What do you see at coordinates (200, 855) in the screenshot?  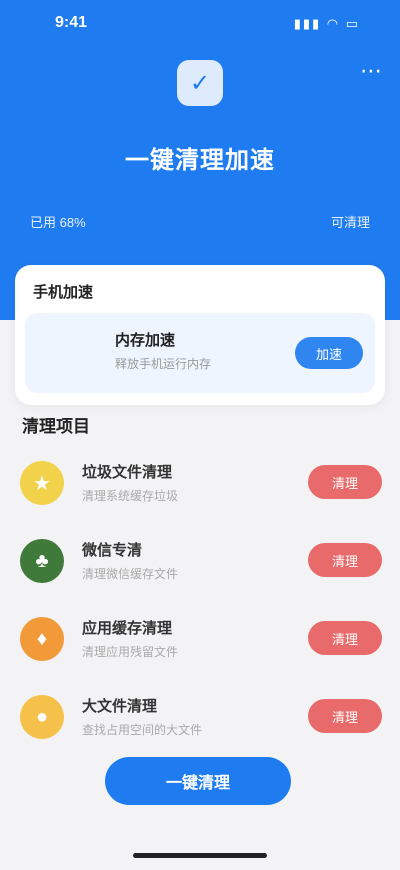 I see `home-indicator` at bounding box center [200, 855].